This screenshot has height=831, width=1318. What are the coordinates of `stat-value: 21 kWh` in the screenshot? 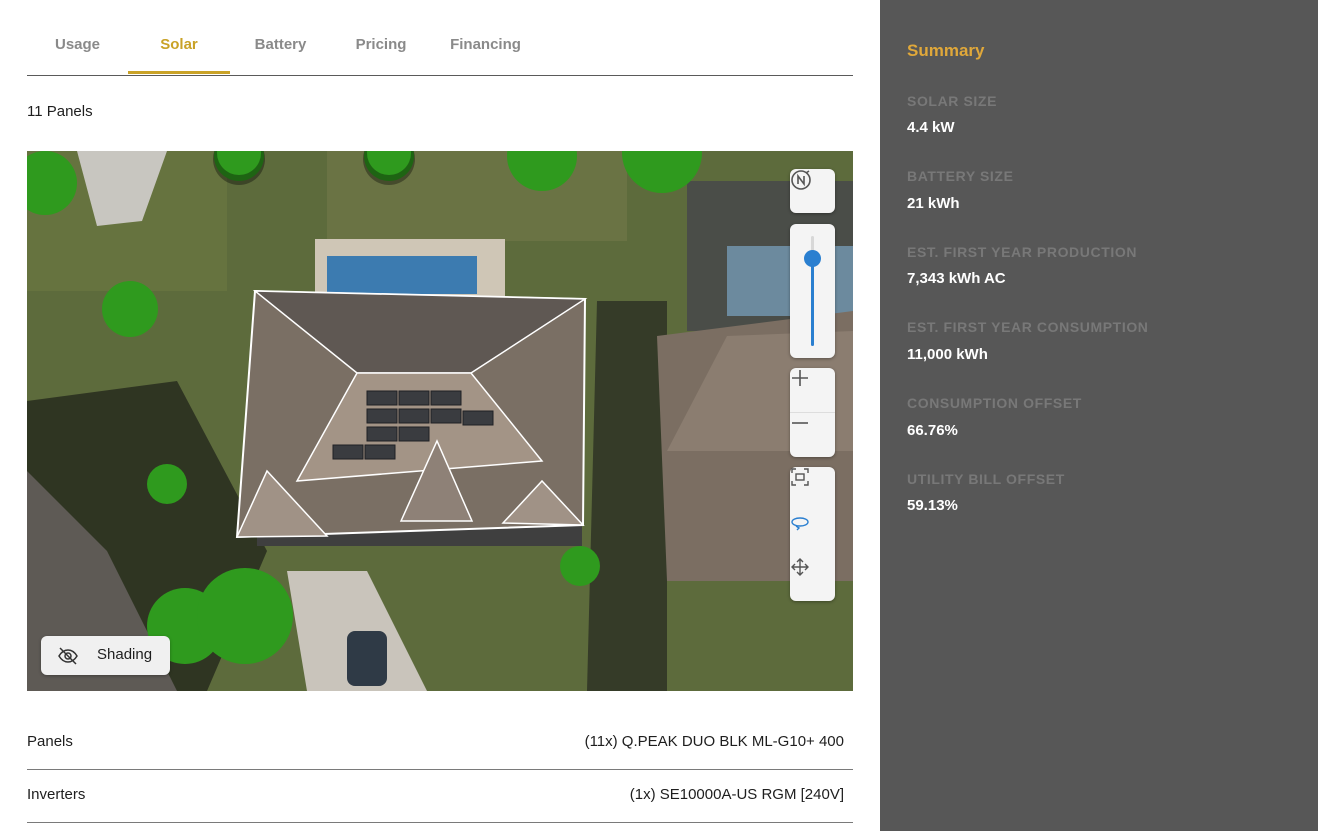 It's located at (933, 203).